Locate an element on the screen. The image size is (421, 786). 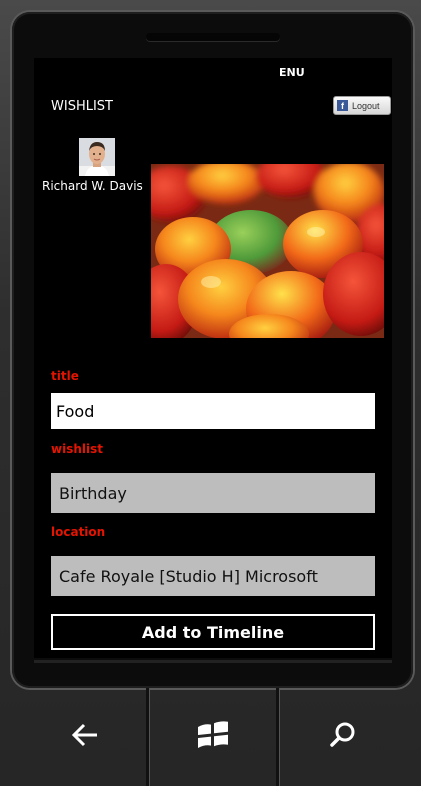
add-to-timeline-button: Add to Timeline is located at coordinates (213, 632).